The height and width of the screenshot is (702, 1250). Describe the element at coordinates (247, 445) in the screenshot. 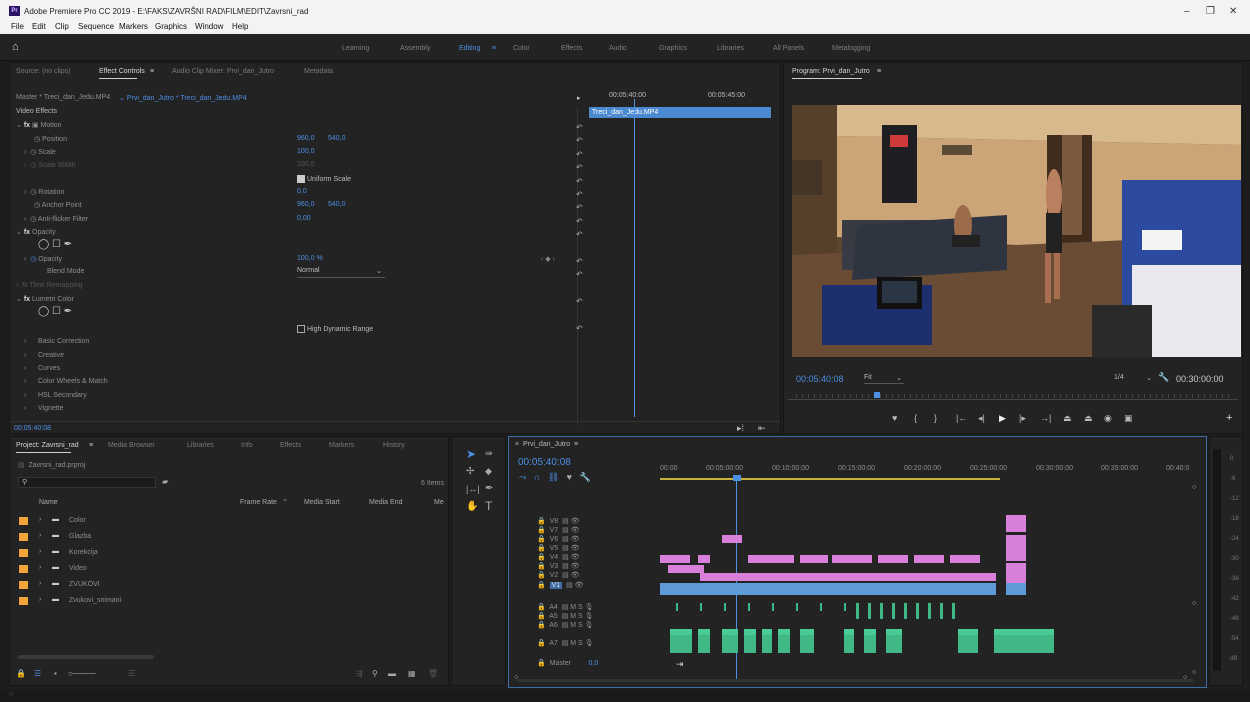

I see `tab-info: Info` at that location.